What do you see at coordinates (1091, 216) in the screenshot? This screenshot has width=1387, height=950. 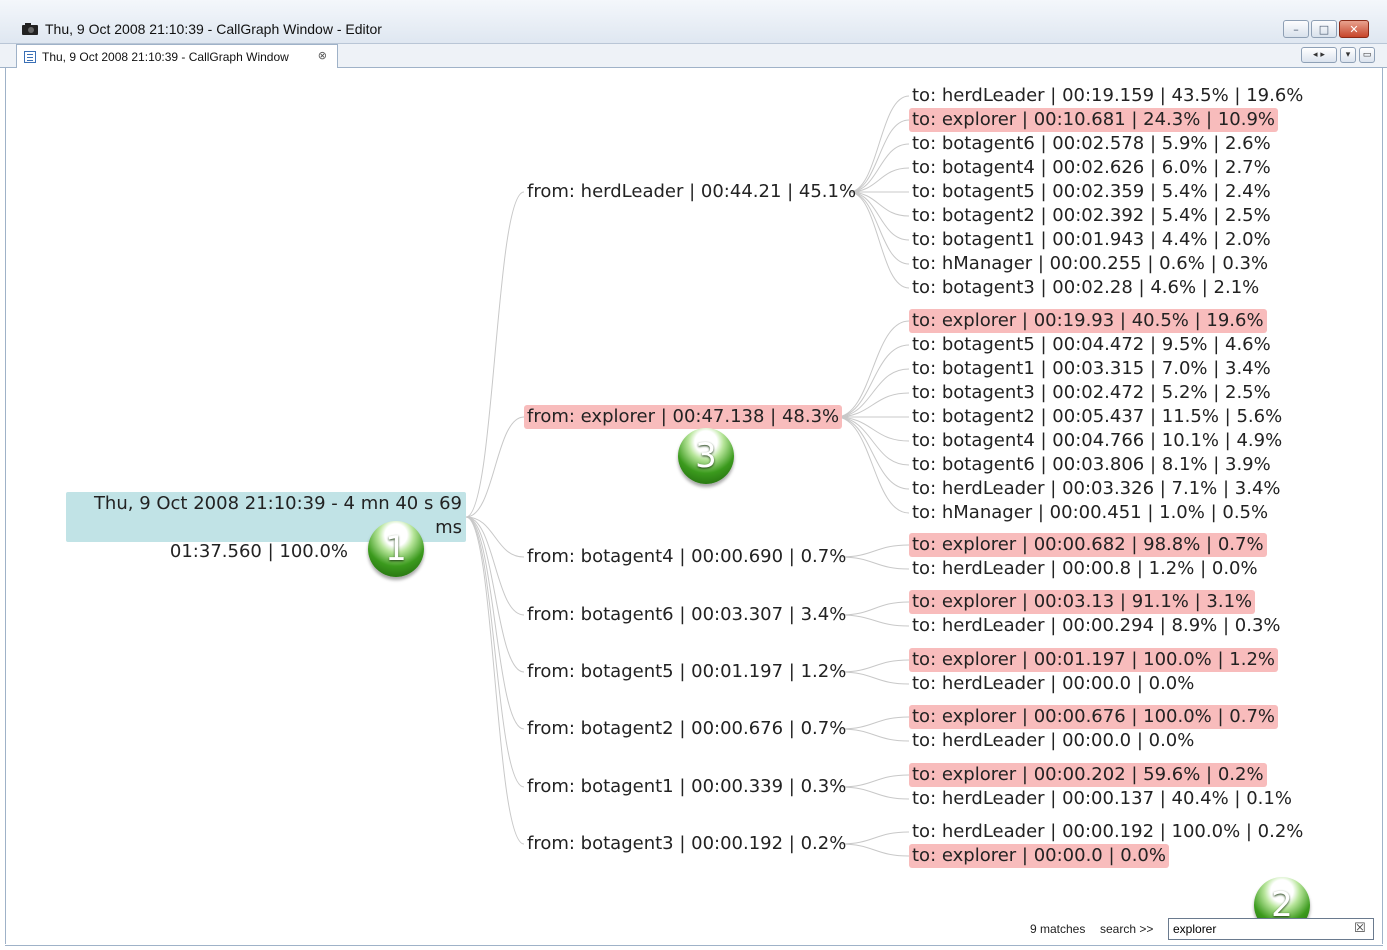 I see `to-node: to: botagent2 | 00:02.392 | 5.4% | 2.5%` at bounding box center [1091, 216].